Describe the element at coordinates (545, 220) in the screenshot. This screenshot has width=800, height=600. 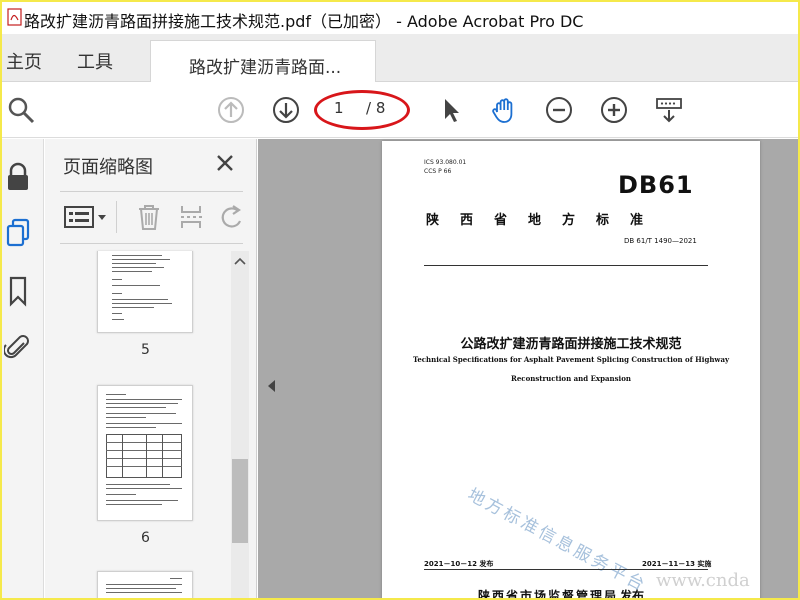
I see `province-standard-label: 陕西省地方标准` at that location.